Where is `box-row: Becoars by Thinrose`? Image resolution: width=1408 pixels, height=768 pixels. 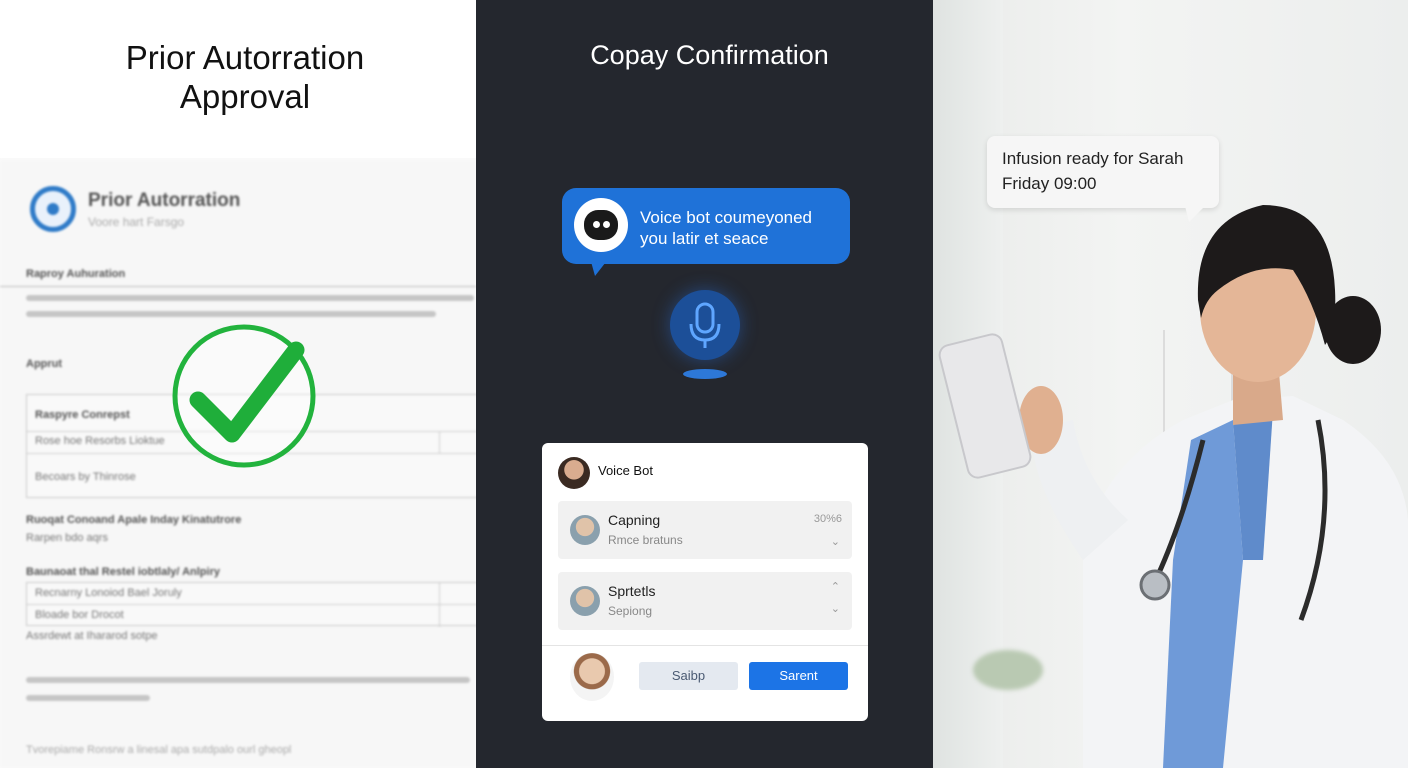 box-row: Becoars by Thinrose is located at coordinates (85, 477).